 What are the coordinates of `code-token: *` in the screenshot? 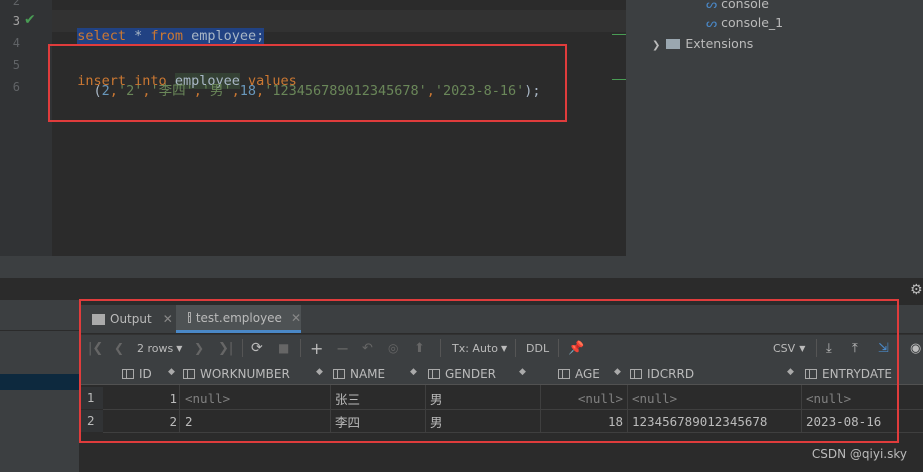 It's located at (138, 36).